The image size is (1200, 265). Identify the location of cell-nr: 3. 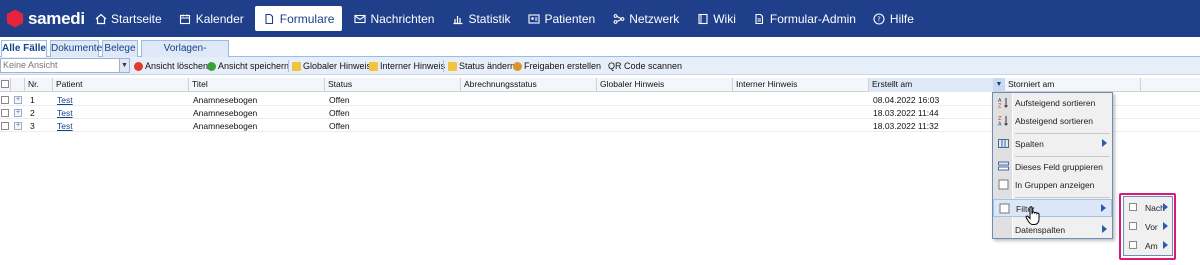
(32, 126).